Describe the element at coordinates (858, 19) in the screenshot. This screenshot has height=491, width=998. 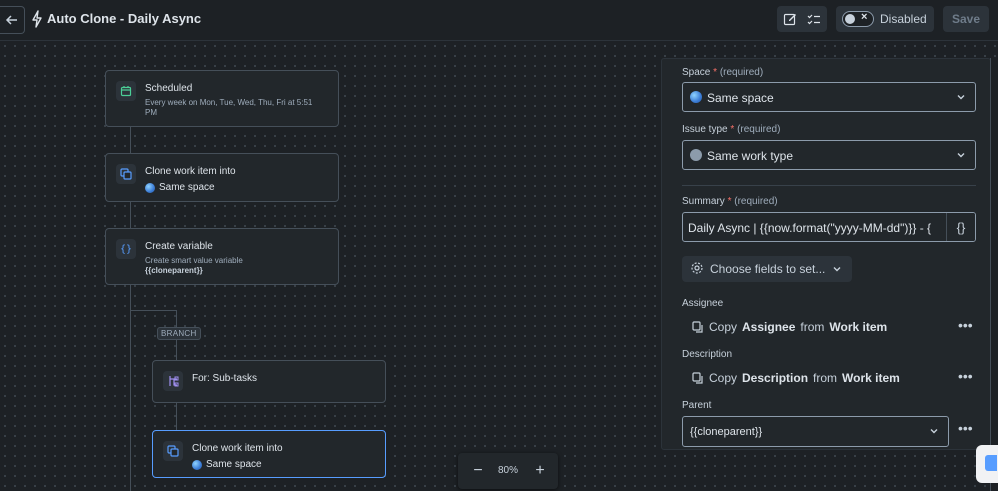
I see `toggle-switch: ×` at that location.